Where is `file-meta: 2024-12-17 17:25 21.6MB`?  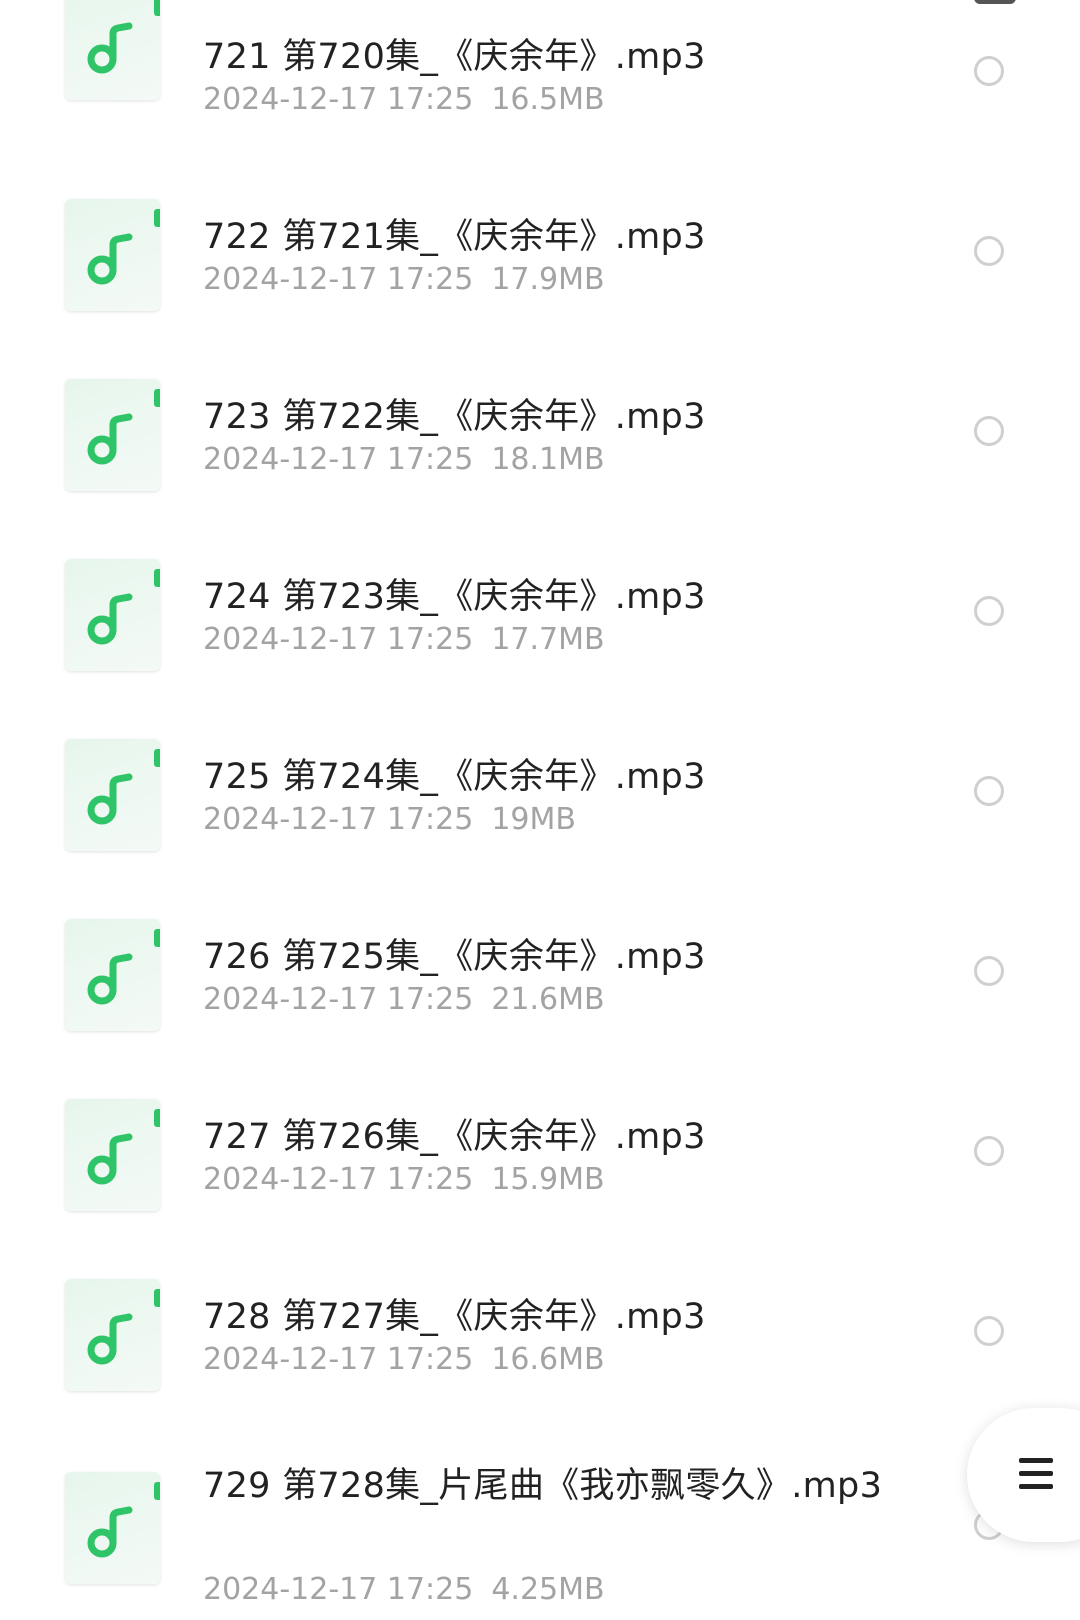
file-meta: 2024-12-17 17:25 21.6MB is located at coordinates (404, 999).